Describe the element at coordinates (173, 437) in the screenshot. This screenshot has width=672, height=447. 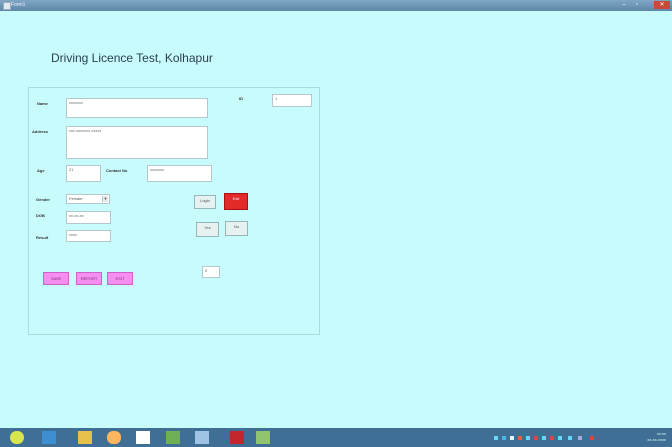
I see `paint-icon` at that location.